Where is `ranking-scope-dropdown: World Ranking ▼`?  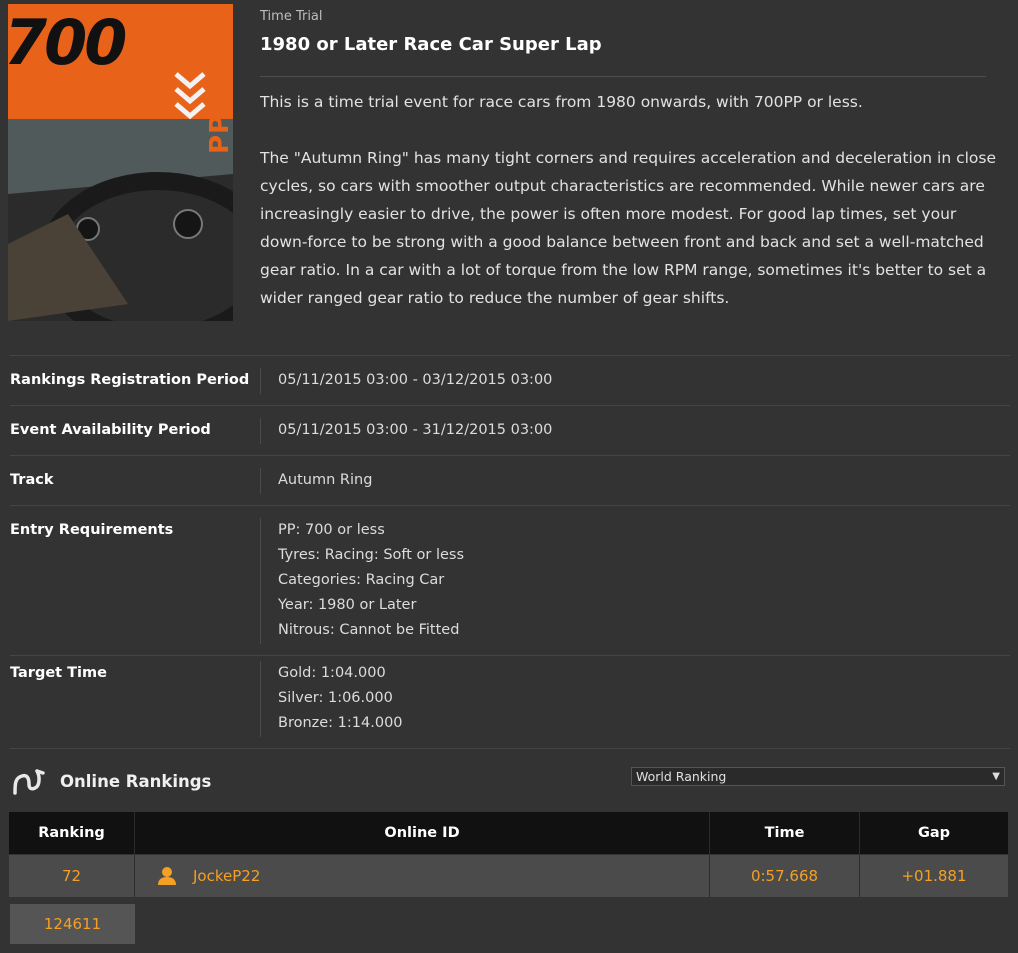 ranking-scope-dropdown: World Ranking ▼ is located at coordinates (818, 776).